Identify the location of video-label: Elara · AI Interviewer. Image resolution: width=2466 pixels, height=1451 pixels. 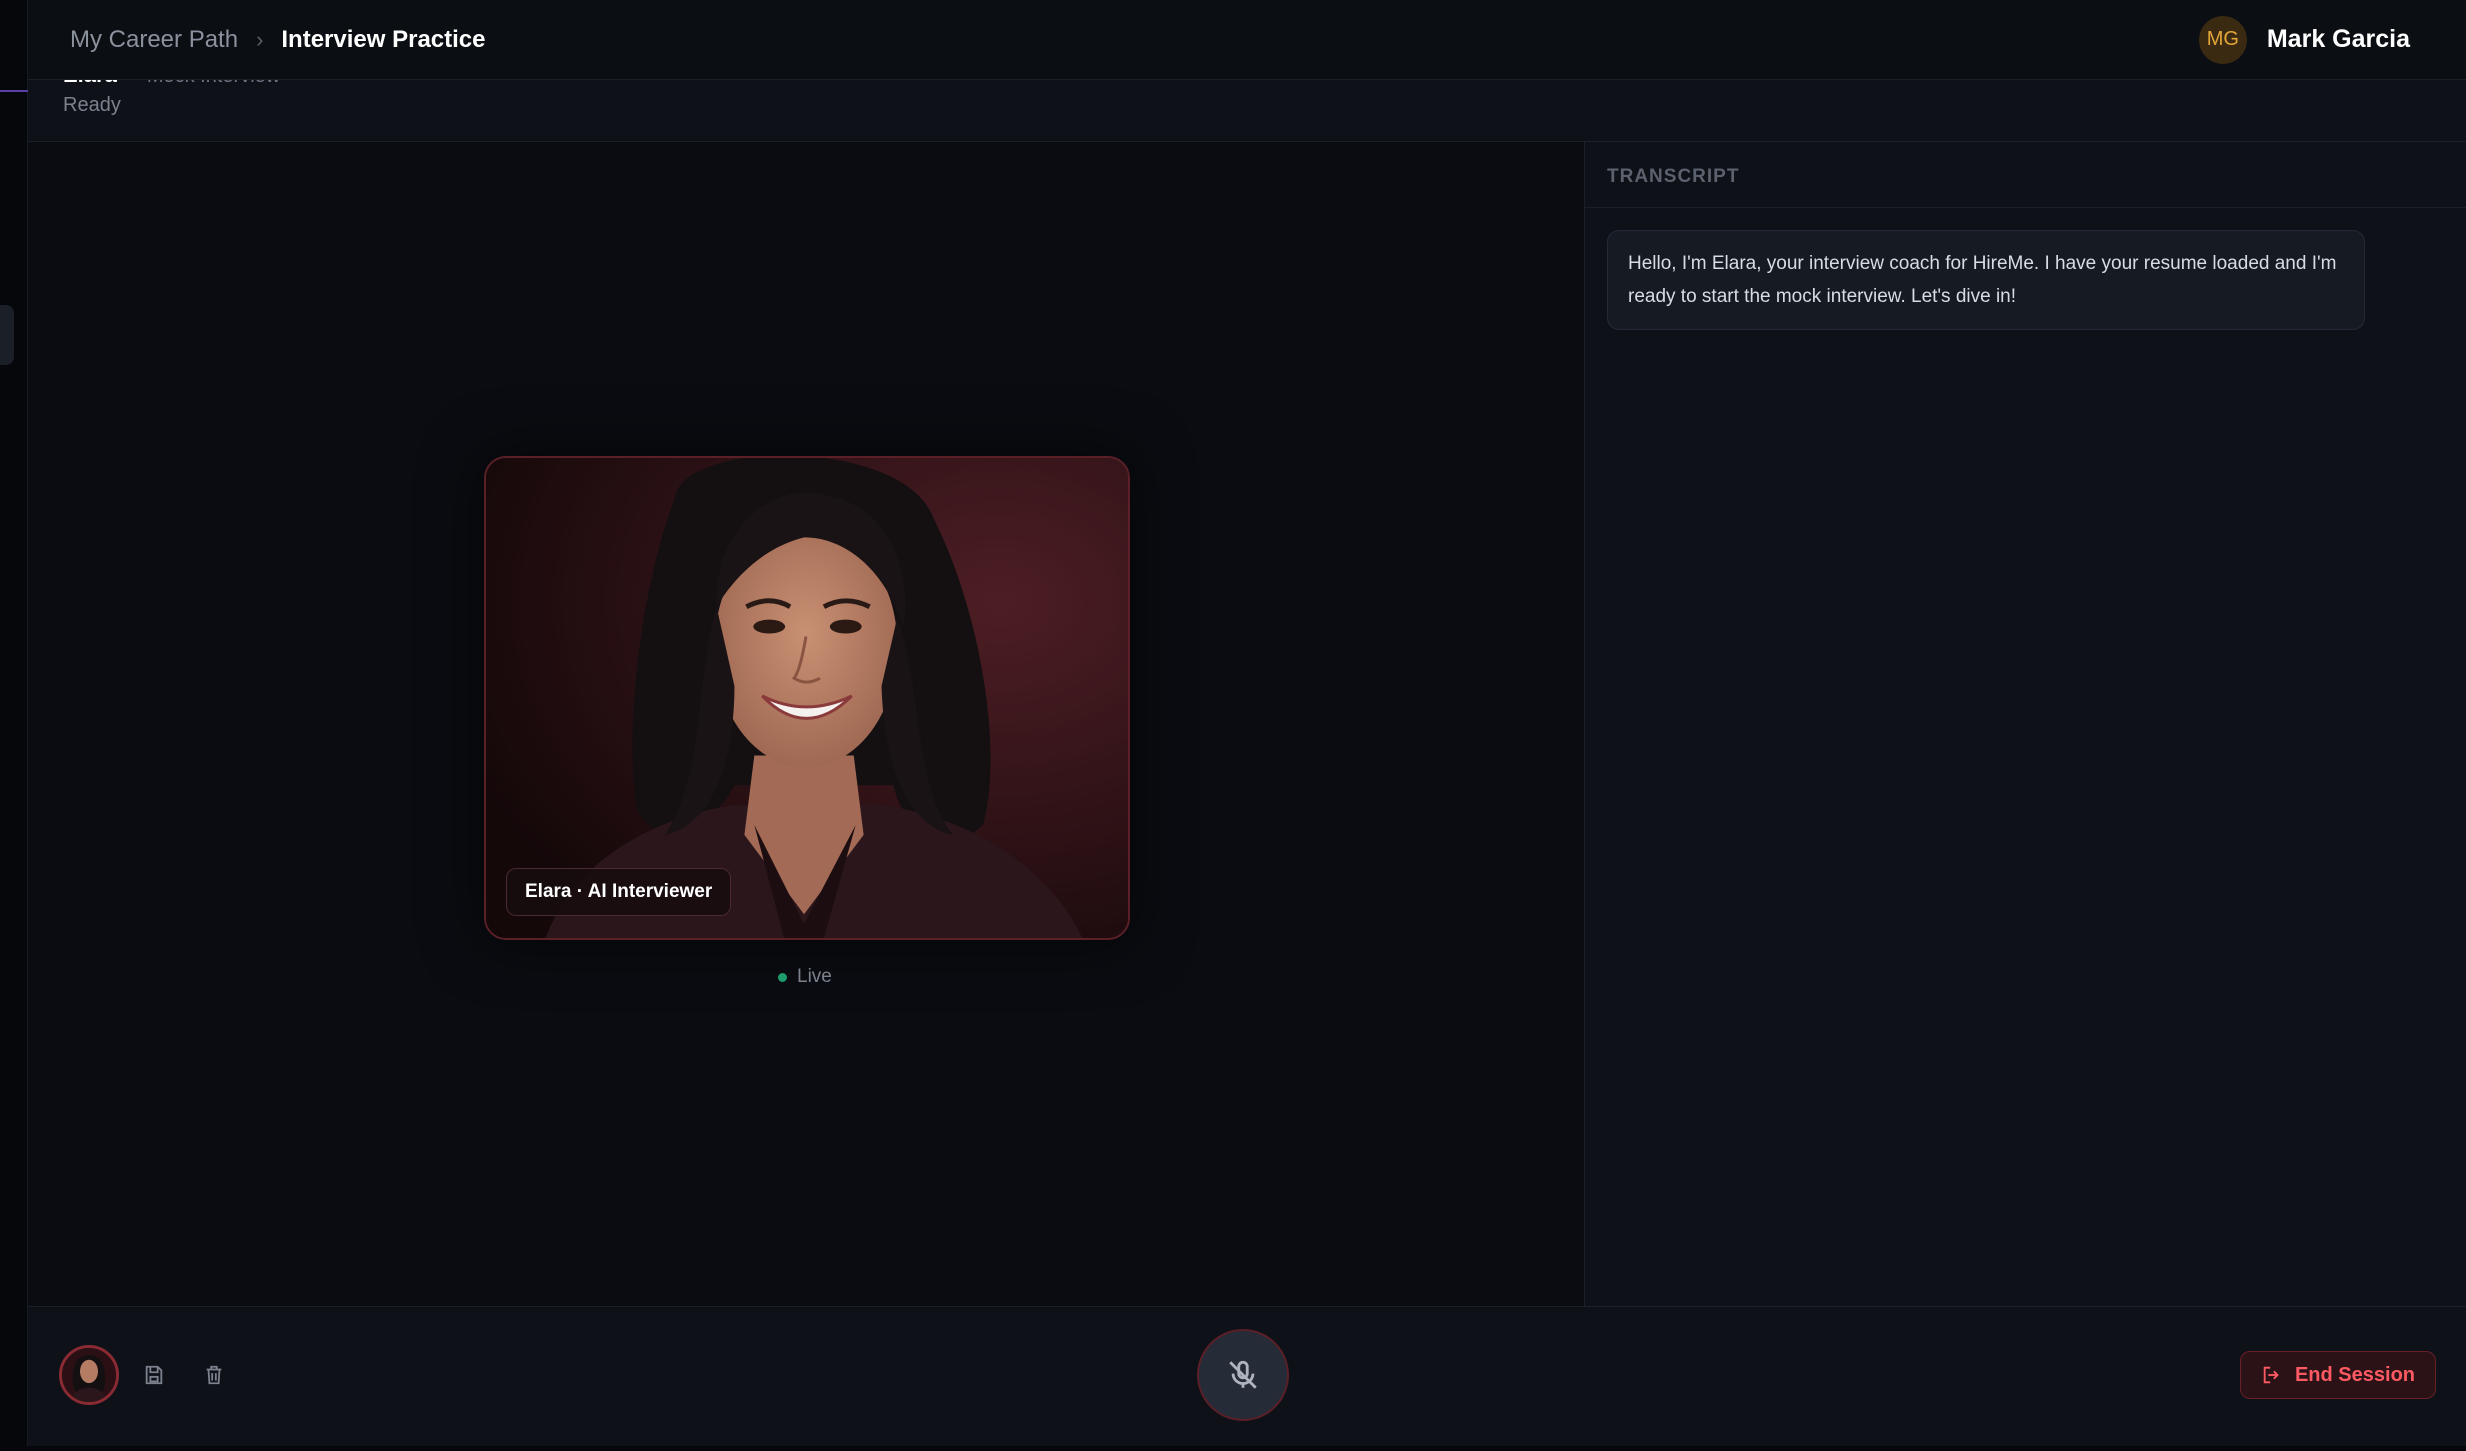
(619, 892).